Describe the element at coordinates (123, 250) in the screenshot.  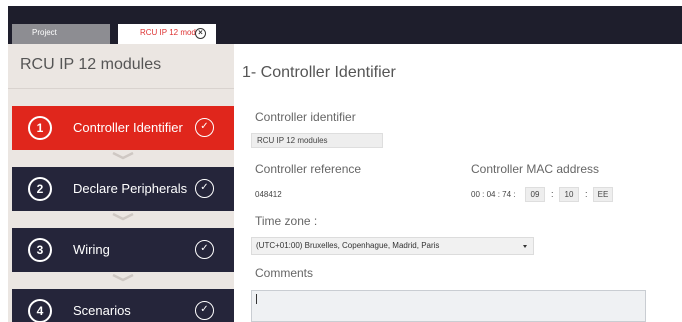
I see `step-wiring: 3 Wiring ✓` at that location.